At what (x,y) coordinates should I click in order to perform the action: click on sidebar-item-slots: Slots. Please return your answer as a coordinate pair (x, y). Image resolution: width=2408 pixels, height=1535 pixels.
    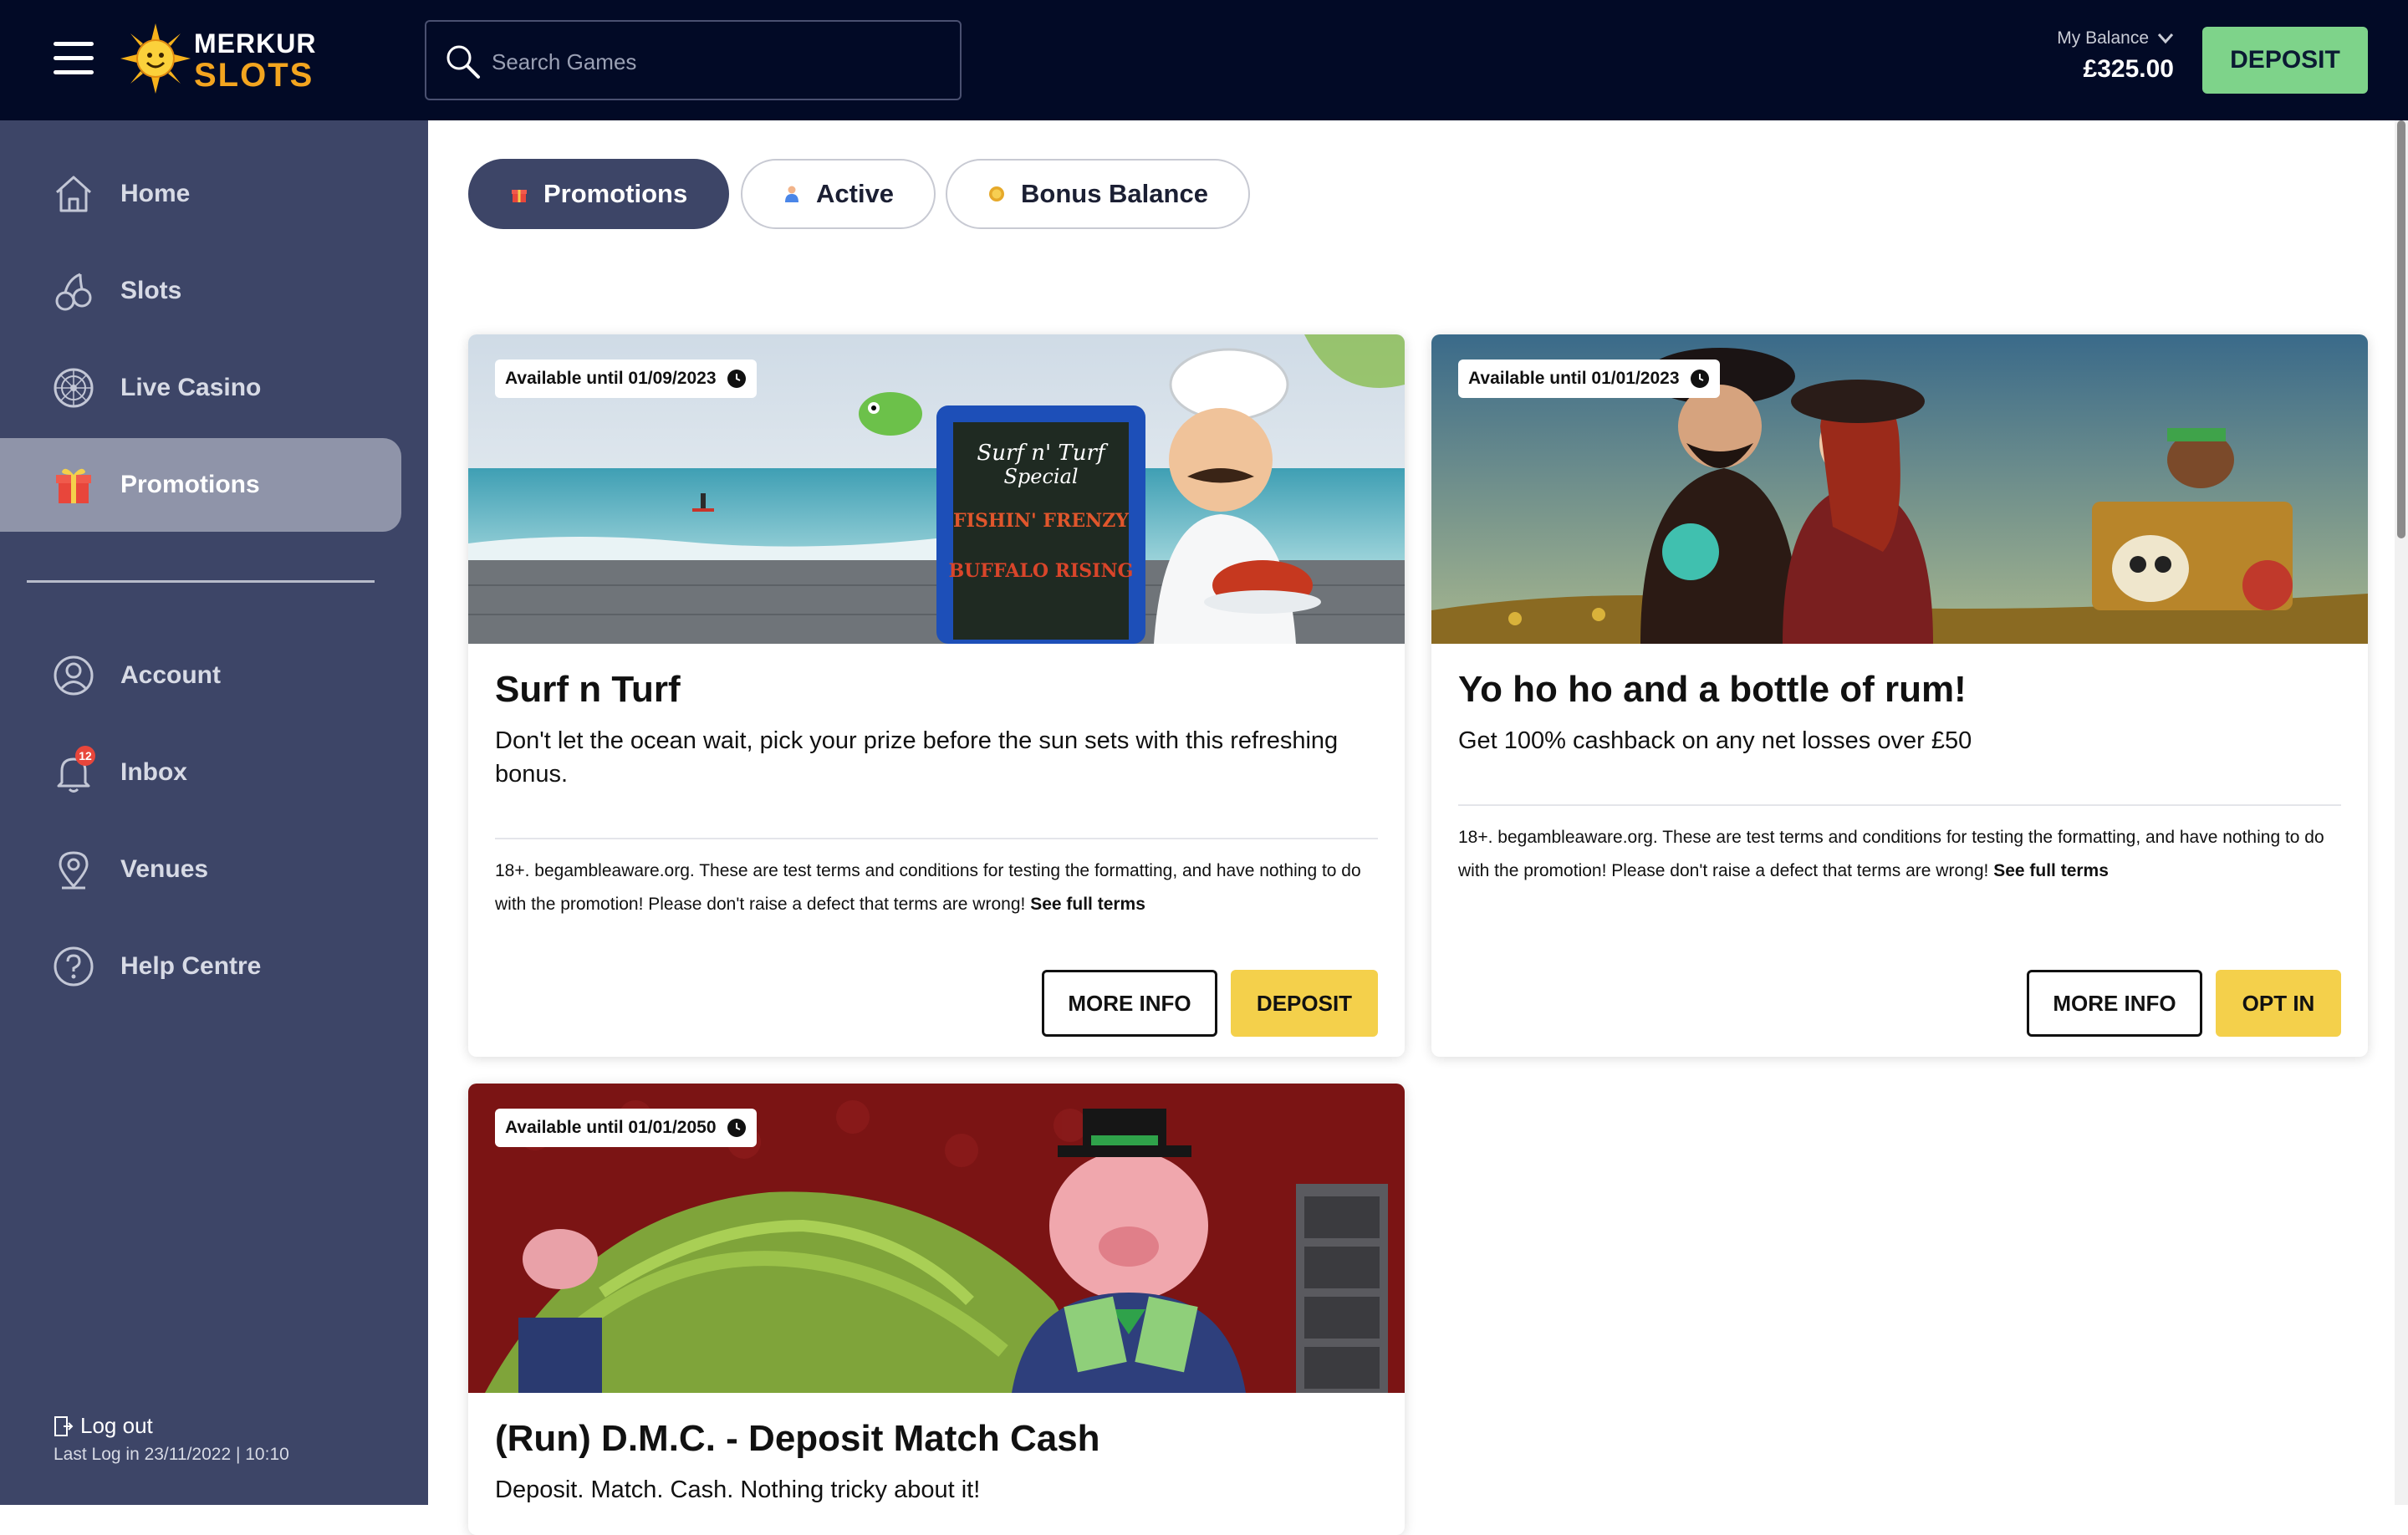
    Looking at the image, I should click on (201, 291).